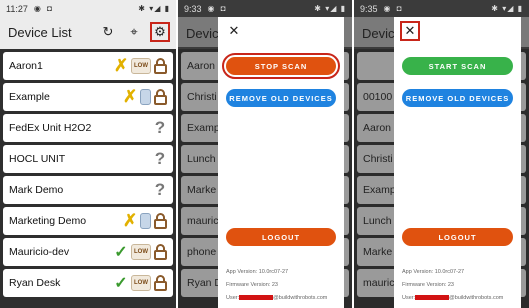  I want to click on device-row: Marketing Demo ✗, so click(88, 221).